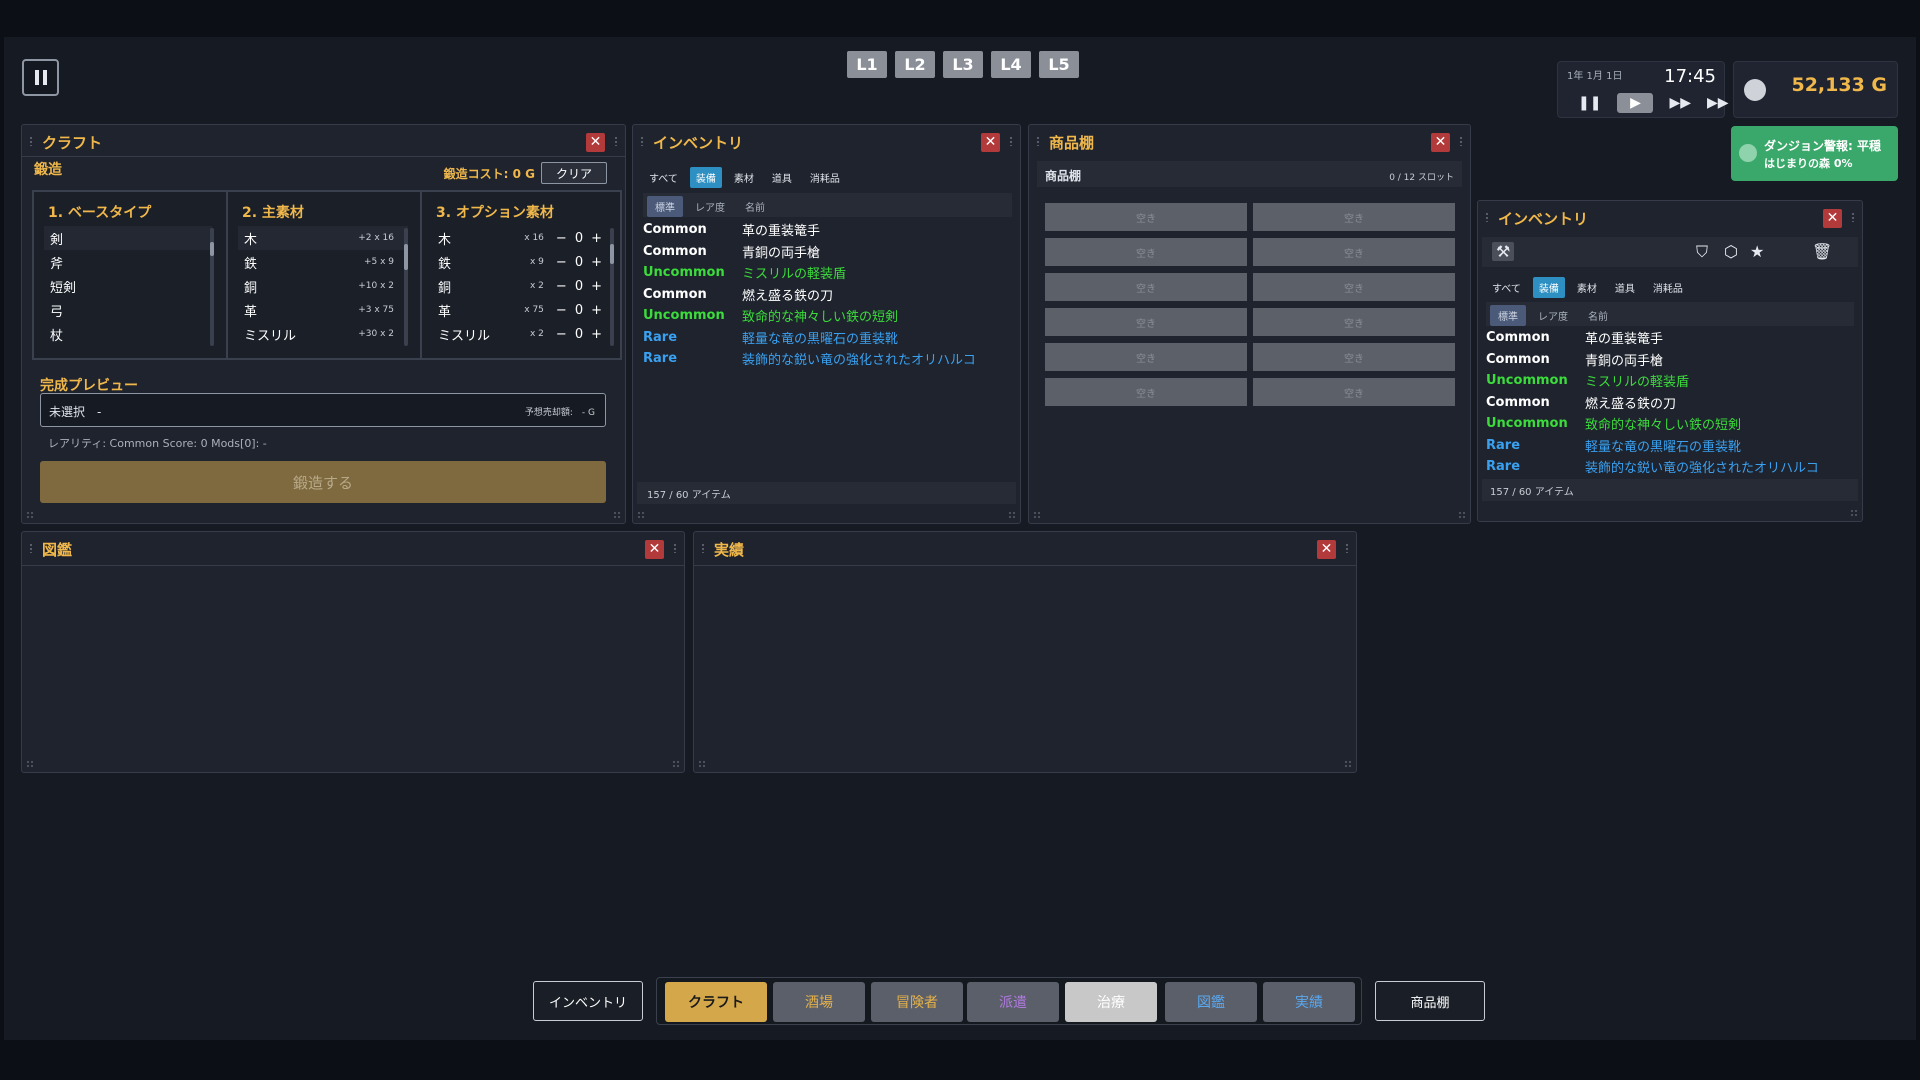  I want to click on base-type-item: 短剣, so click(128, 286).